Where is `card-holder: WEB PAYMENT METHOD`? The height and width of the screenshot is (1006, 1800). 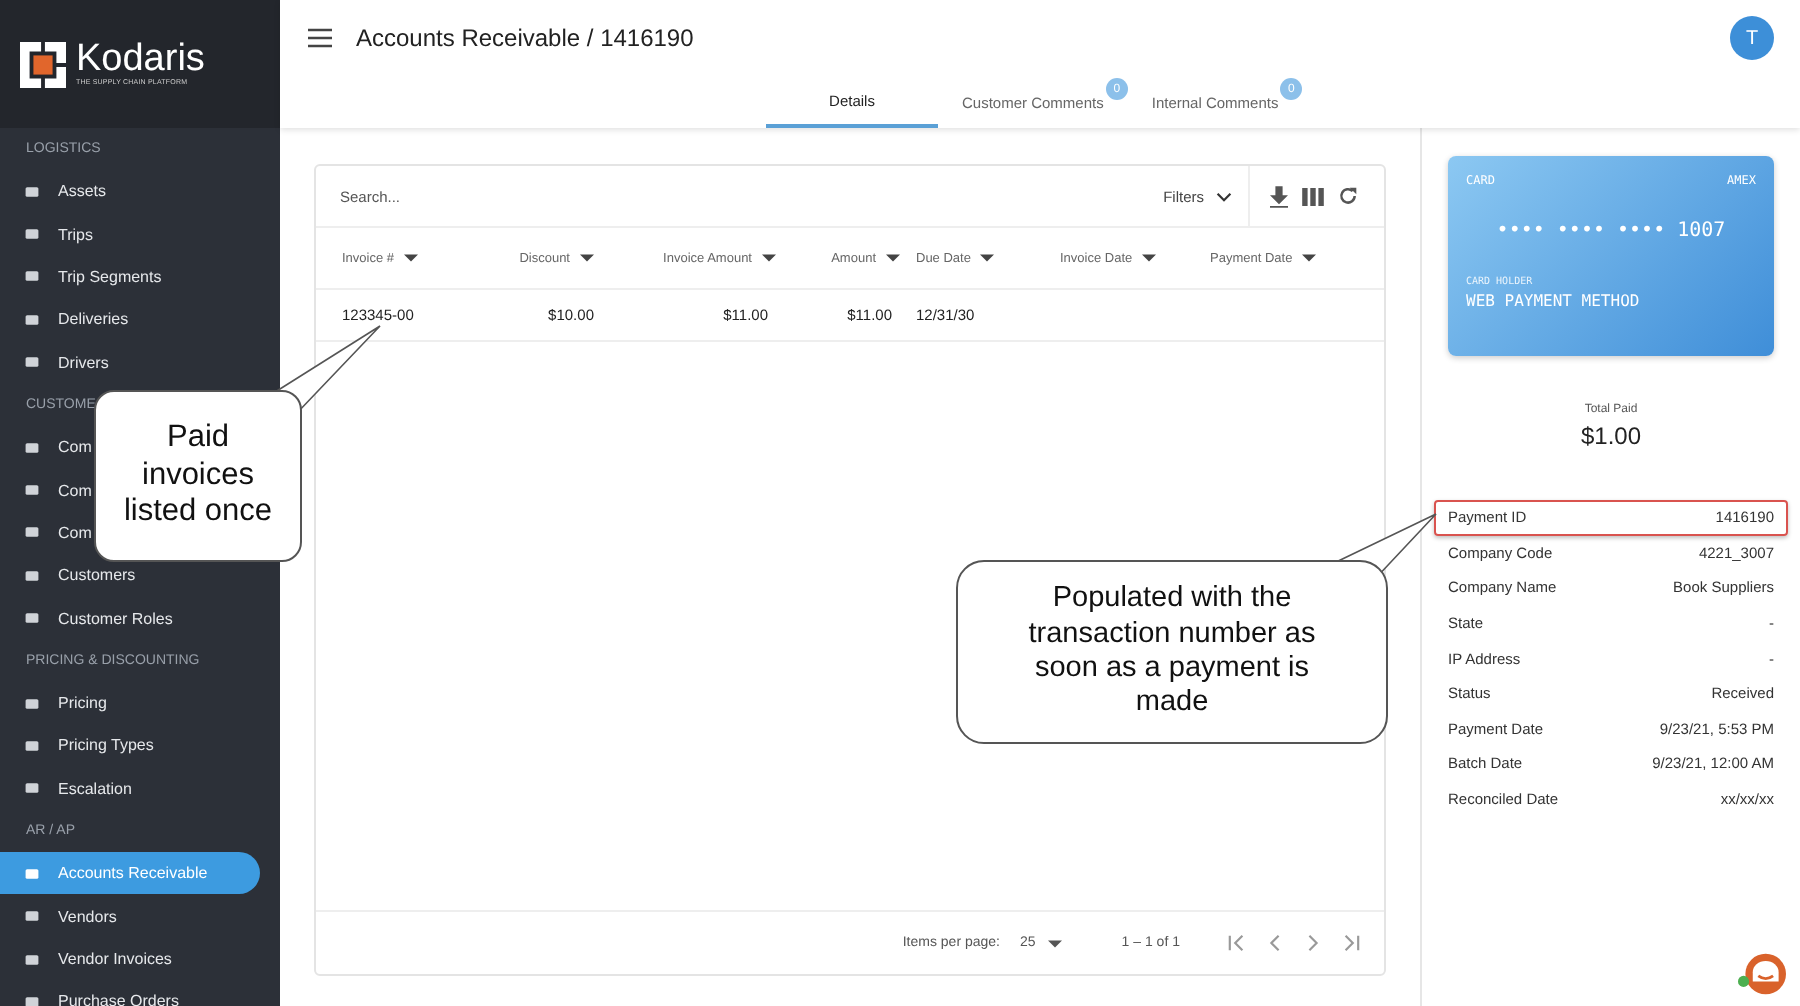
card-holder: WEB PAYMENT METHOD is located at coordinates (1554, 301).